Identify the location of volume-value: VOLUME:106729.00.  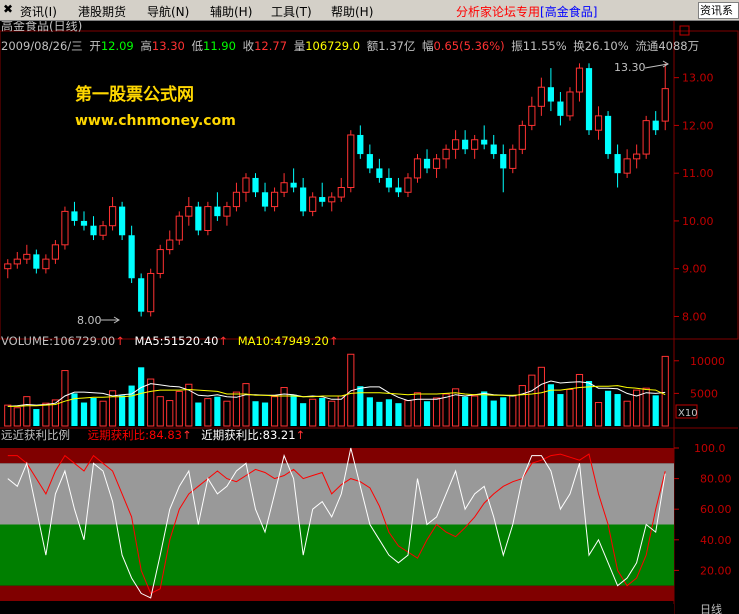
(58, 341).